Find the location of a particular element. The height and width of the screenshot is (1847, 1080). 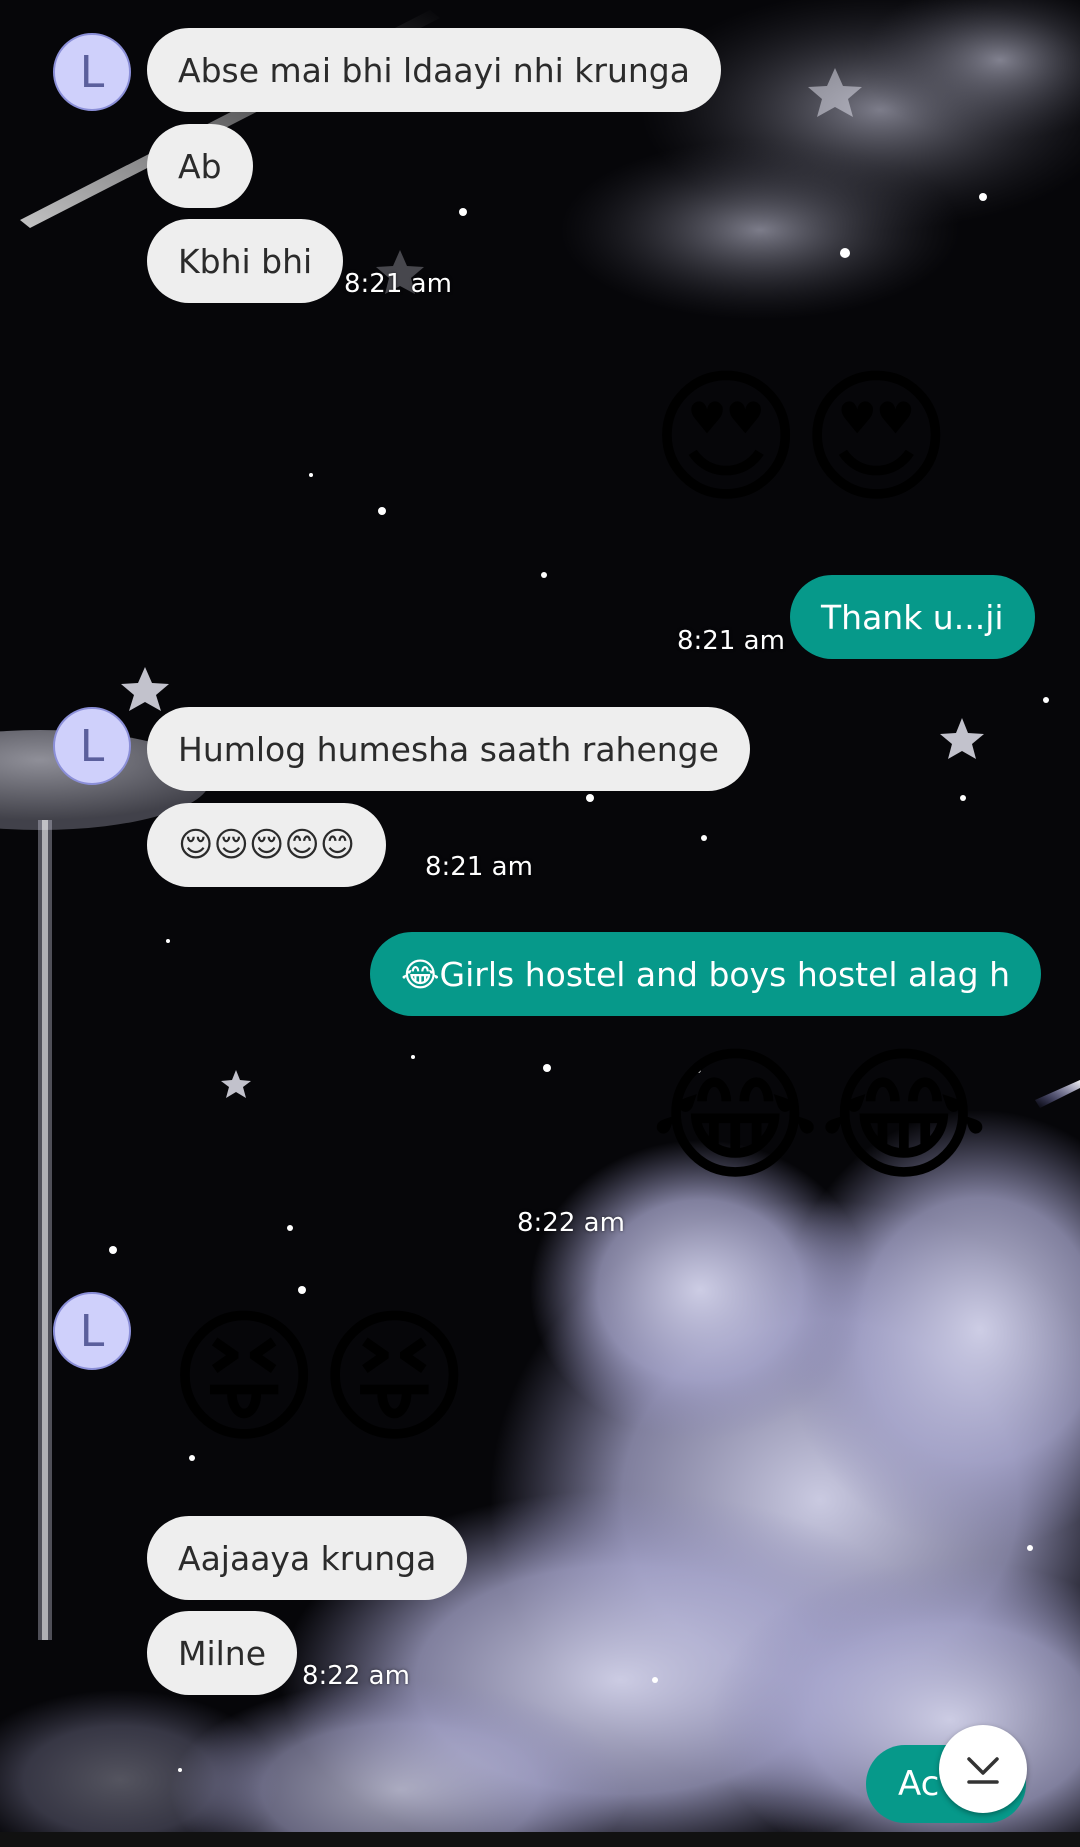

message-text: 😂Girls hostel and boys hostel alag h is located at coordinates (706, 974).